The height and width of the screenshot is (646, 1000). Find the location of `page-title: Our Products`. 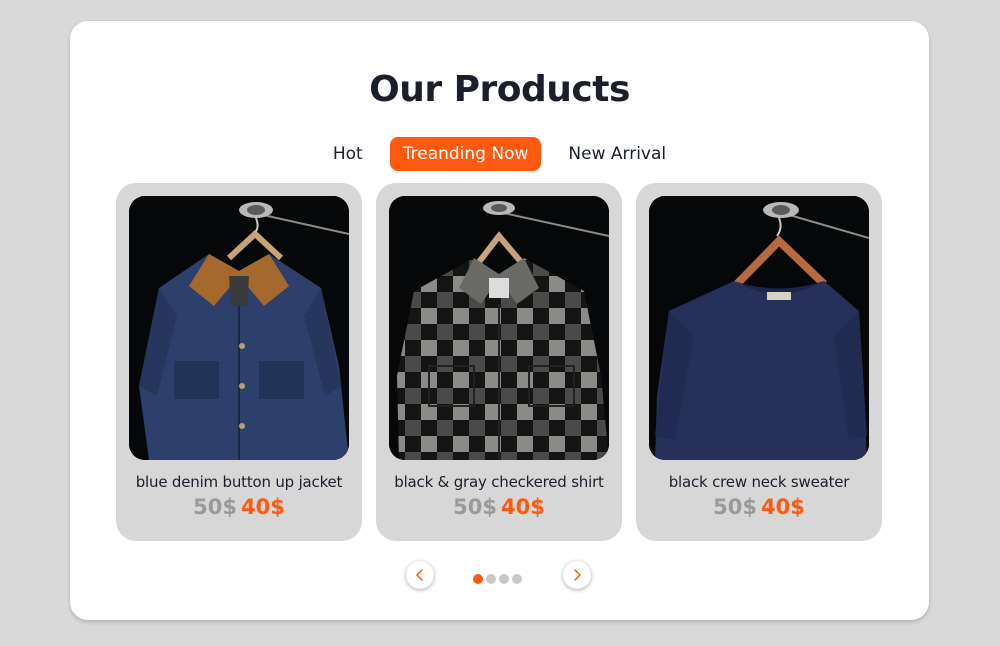

page-title: Our Products is located at coordinates (499, 89).